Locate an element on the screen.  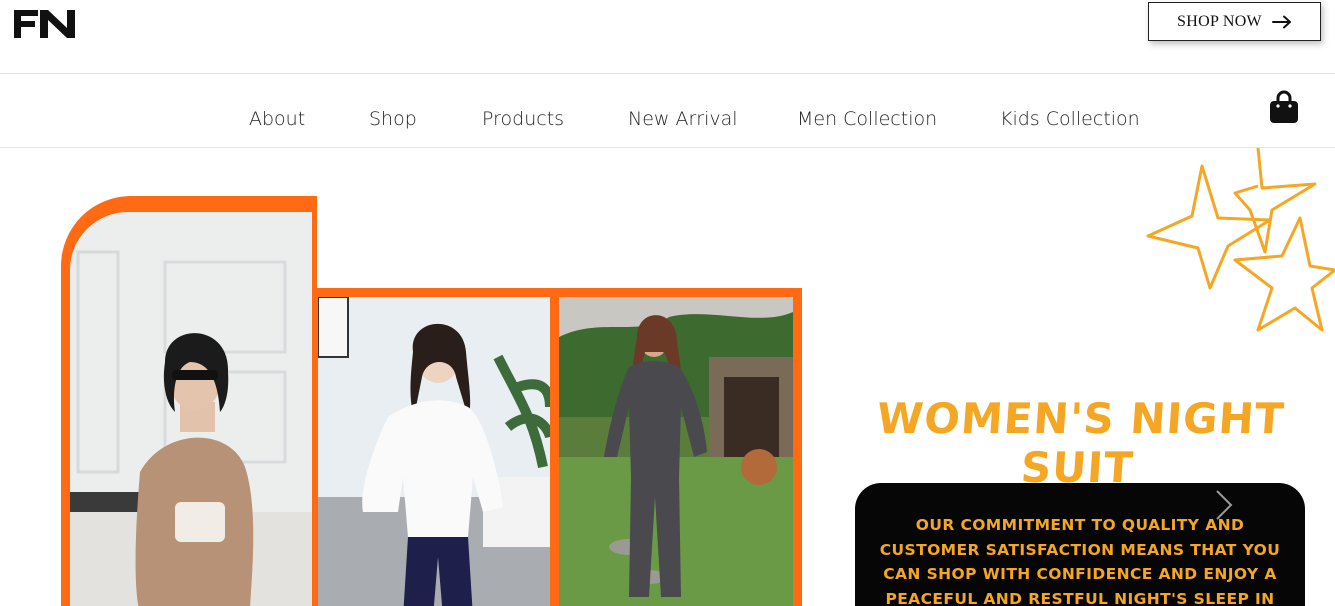
shop-now-button: SHOP NOW is located at coordinates (1234, 21).